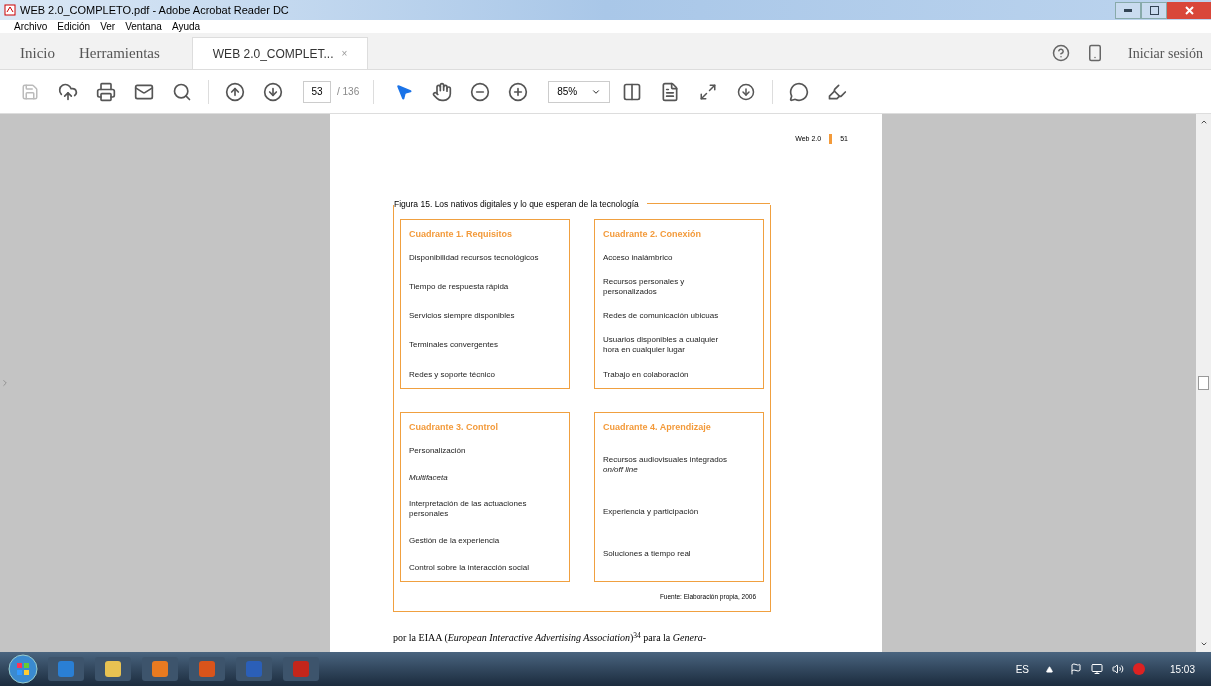 This screenshot has width=1211, height=686. What do you see at coordinates (657, 427) in the screenshot?
I see `quadrant-title: Cuadrante 4. Aprendizaje` at bounding box center [657, 427].